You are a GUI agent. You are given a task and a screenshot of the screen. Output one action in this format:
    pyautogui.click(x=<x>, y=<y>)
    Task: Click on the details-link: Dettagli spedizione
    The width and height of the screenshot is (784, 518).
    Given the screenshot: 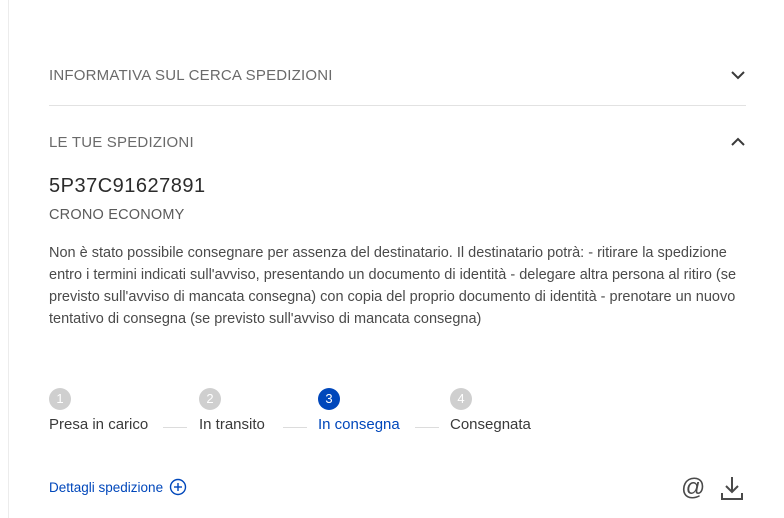 What is the action you would take?
    pyautogui.click(x=118, y=487)
    